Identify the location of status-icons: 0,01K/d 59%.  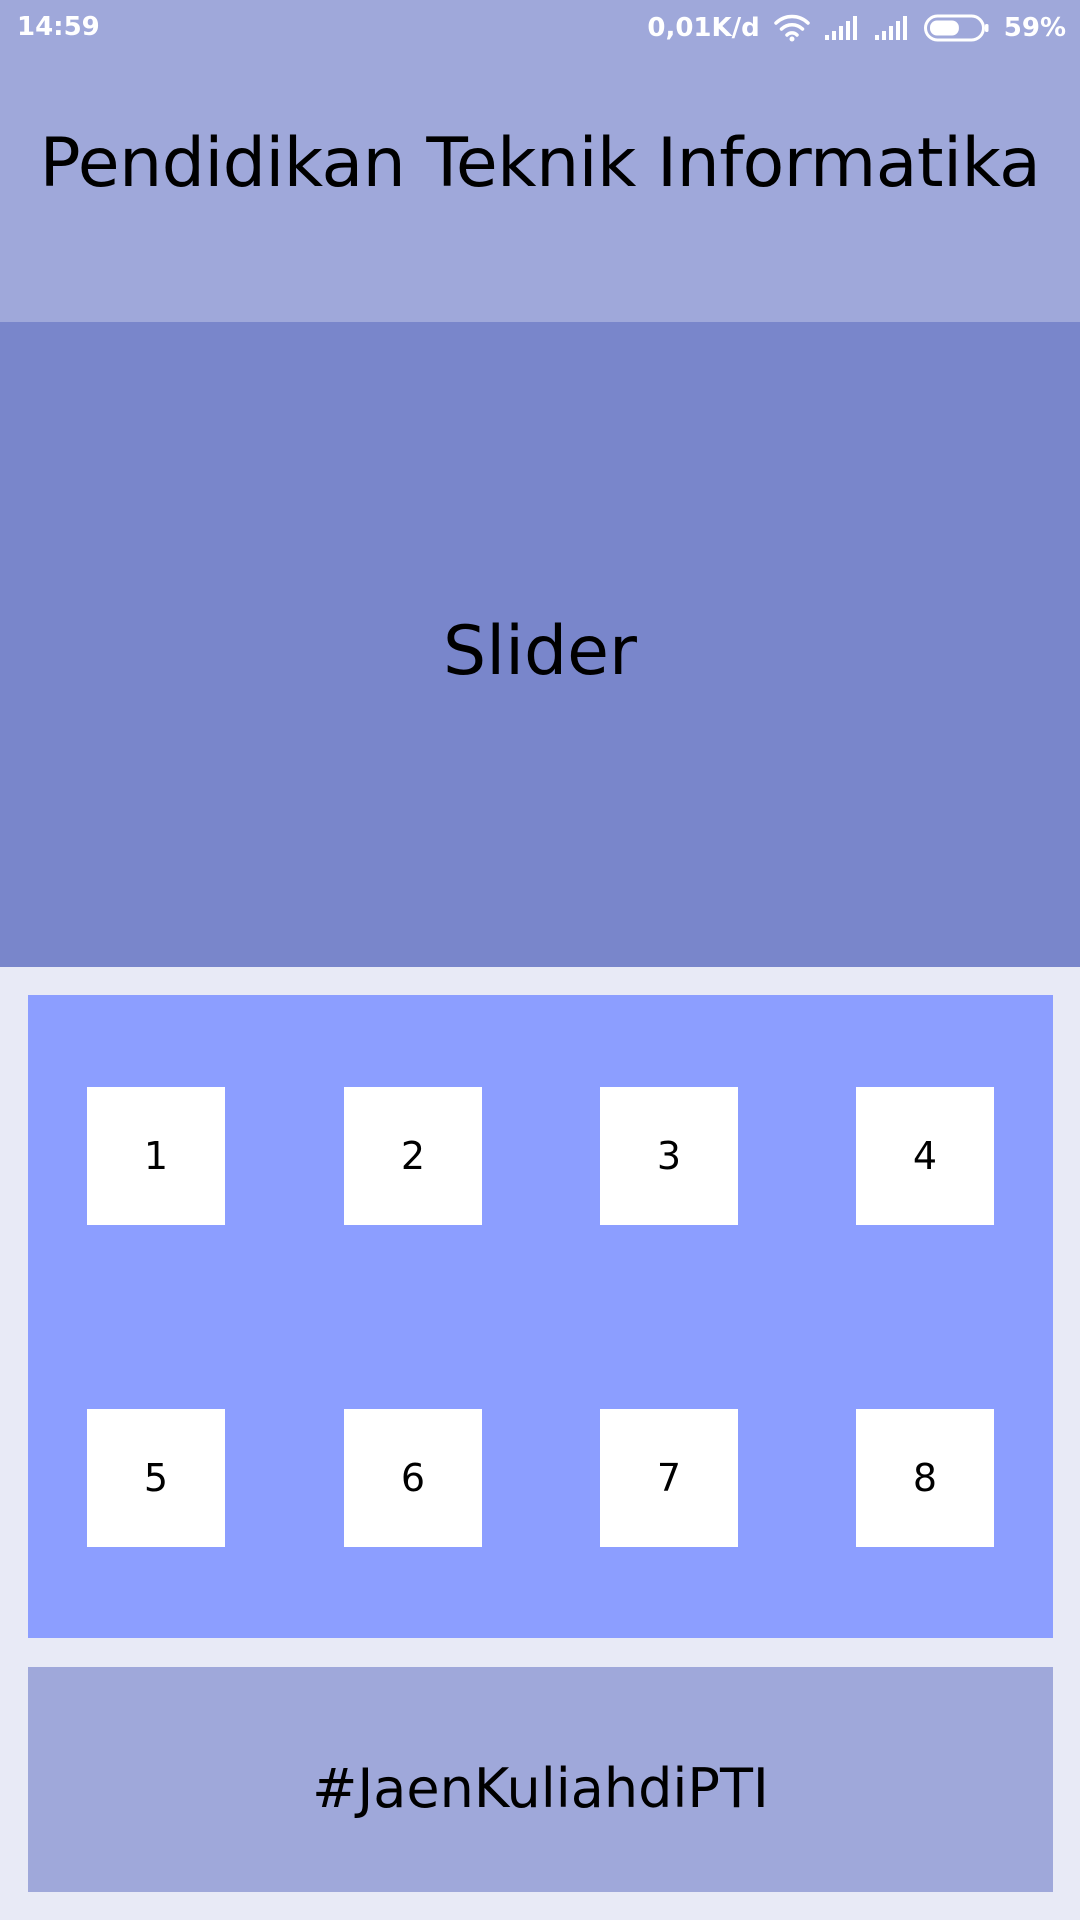
(856, 28).